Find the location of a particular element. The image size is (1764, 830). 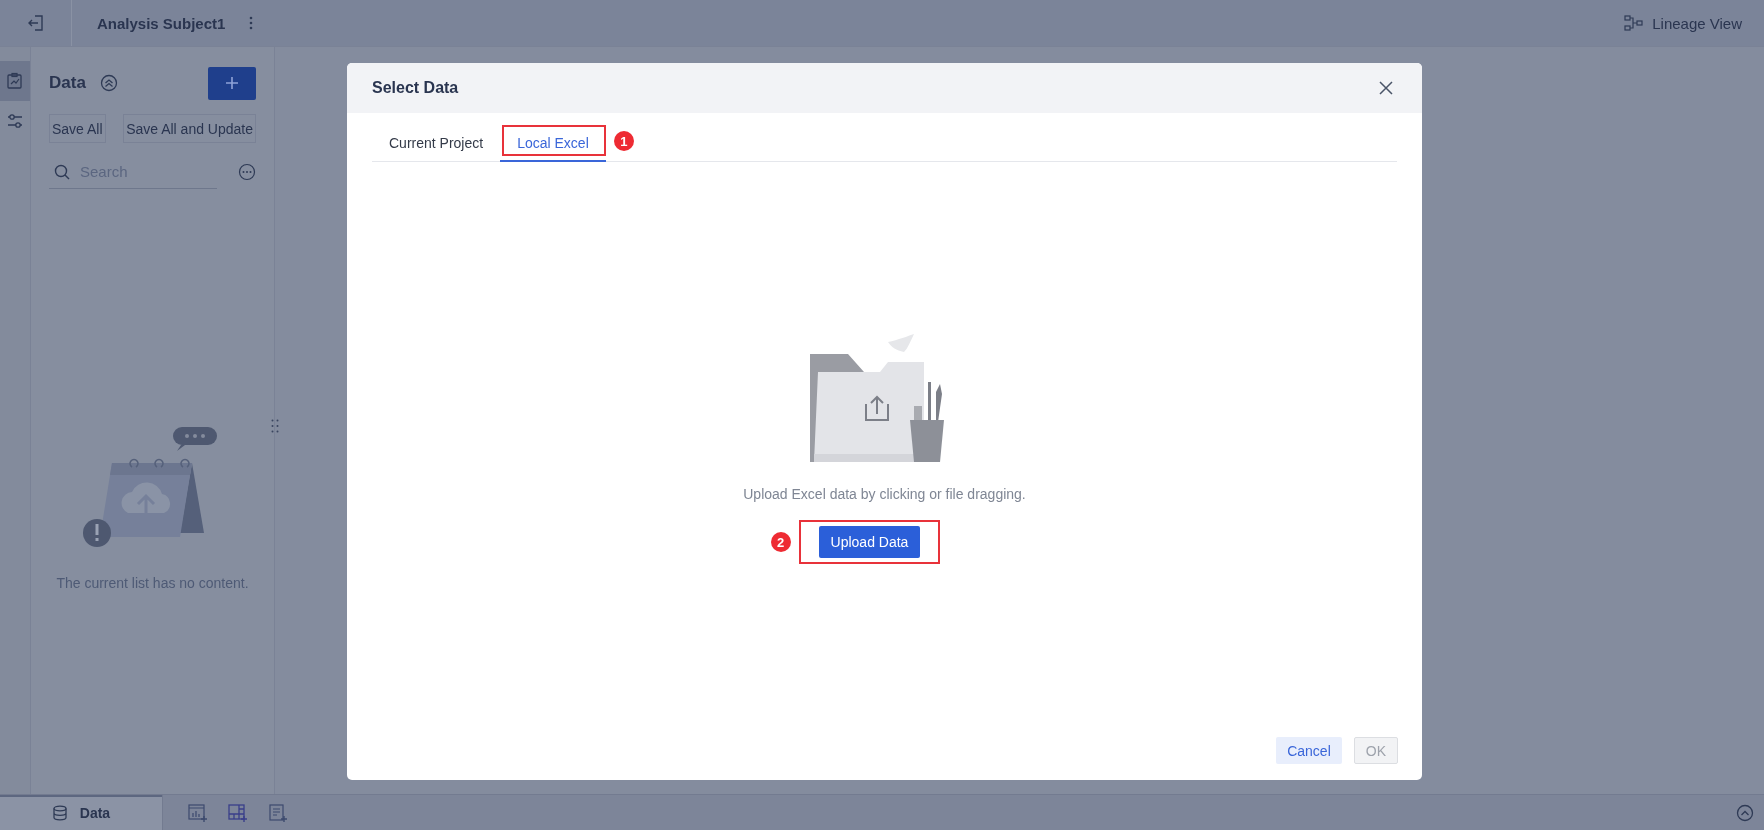

expand-up-icon is located at coordinates (1745, 812).